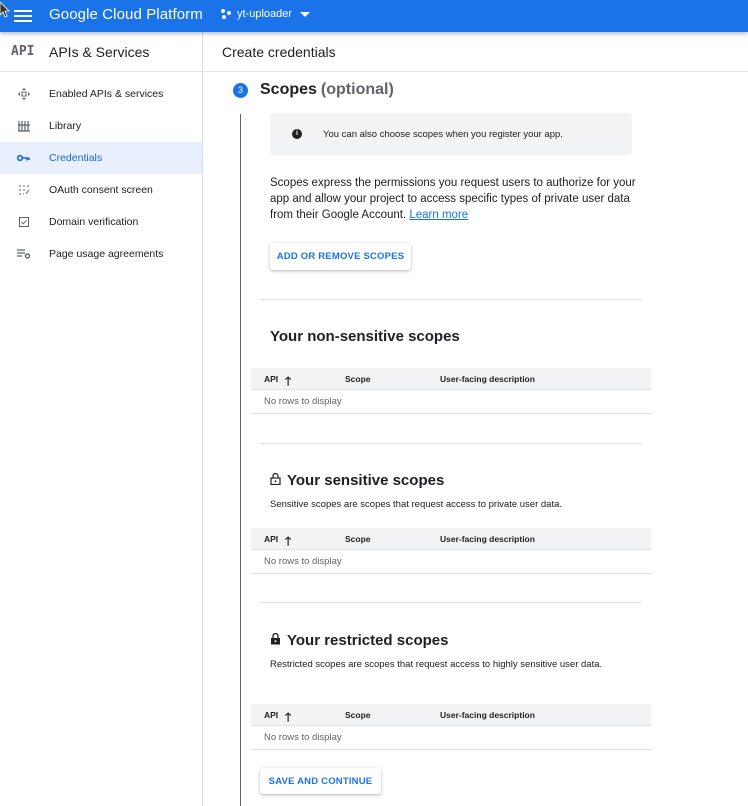 The width and height of the screenshot is (748, 806). What do you see at coordinates (23, 16) in the screenshot?
I see `hamburger-menu-icon` at bounding box center [23, 16].